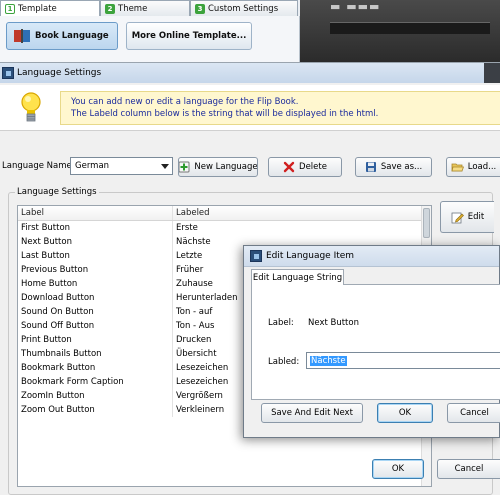  Describe the element at coordinates (410, 28) in the screenshot. I see `preview-bar` at that location.